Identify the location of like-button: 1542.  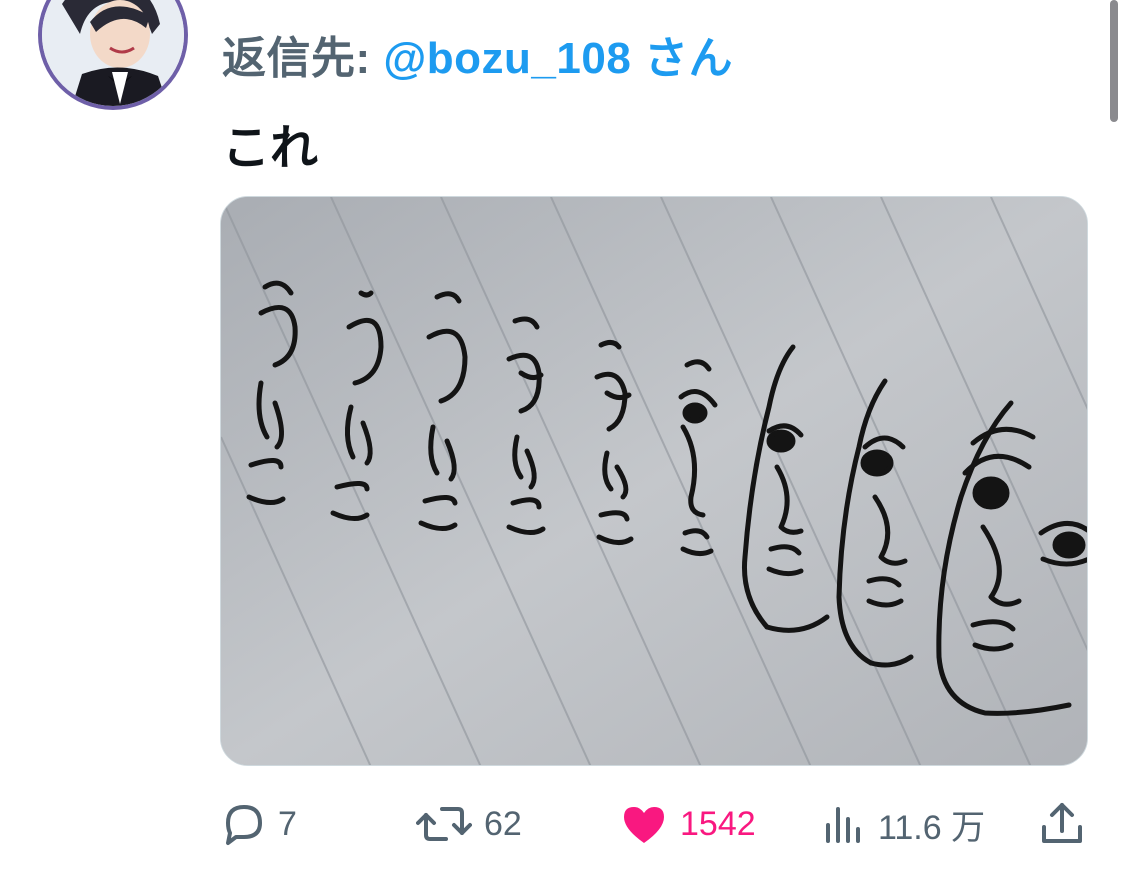
(688, 824).